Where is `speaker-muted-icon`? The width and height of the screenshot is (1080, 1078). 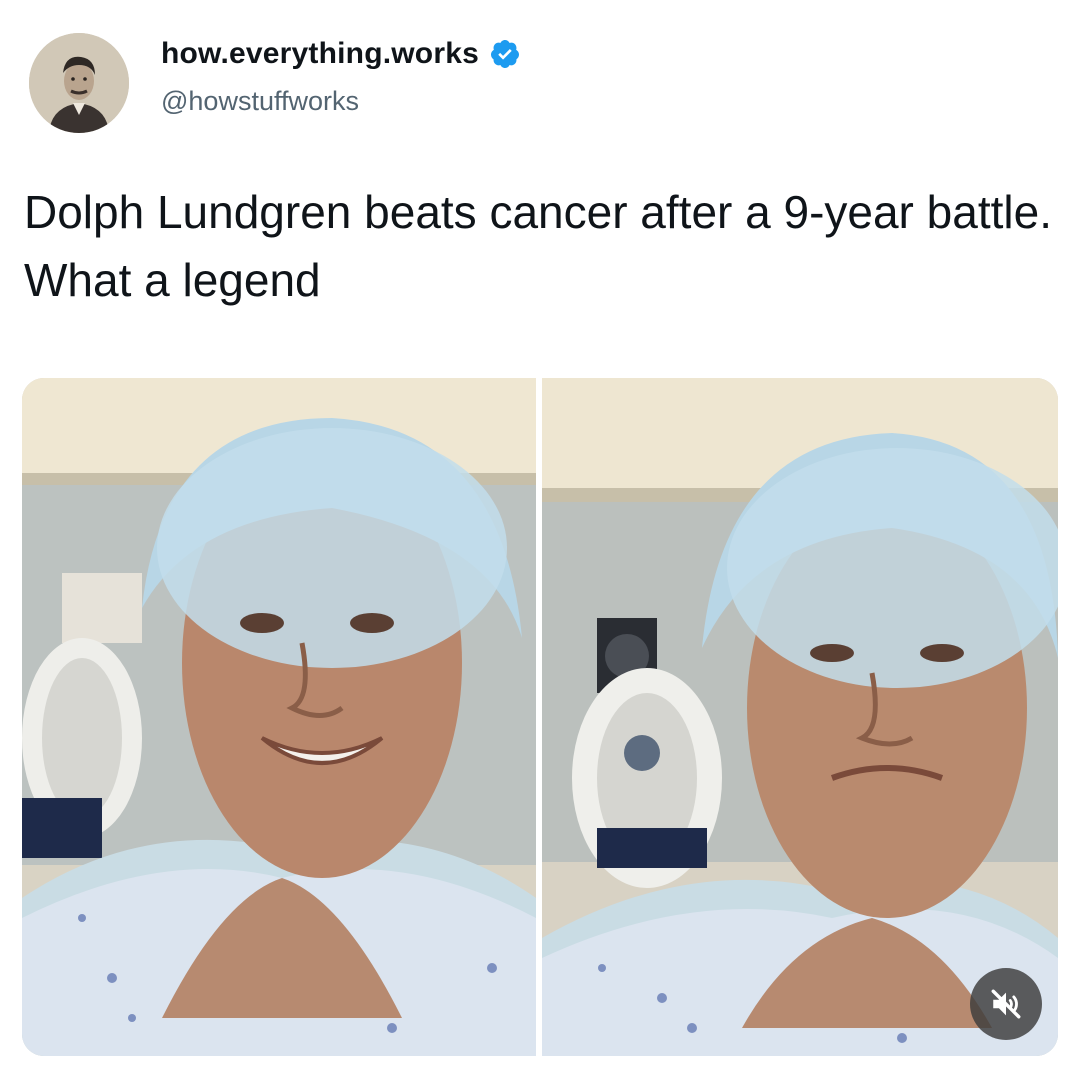 speaker-muted-icon is located at coordinates (1006, 1004).